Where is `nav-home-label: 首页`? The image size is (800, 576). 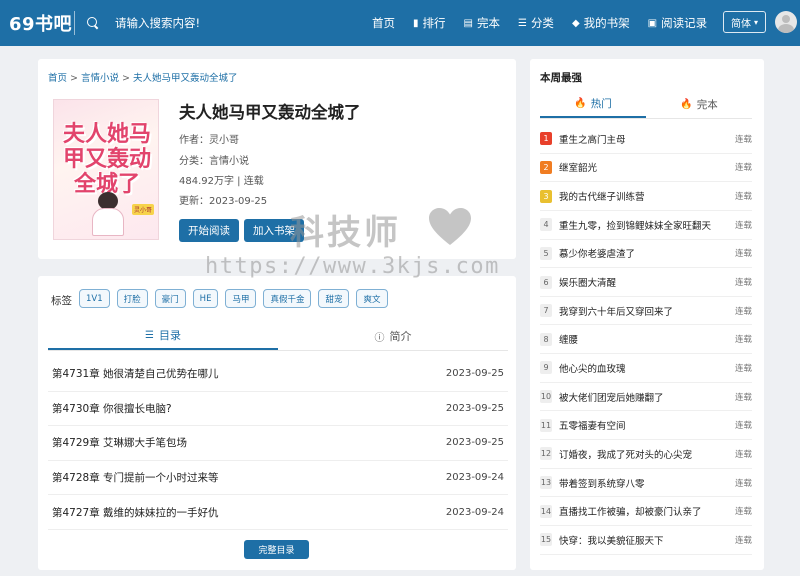 nav-home-label: 首页 is located at coordinates (383, 23).